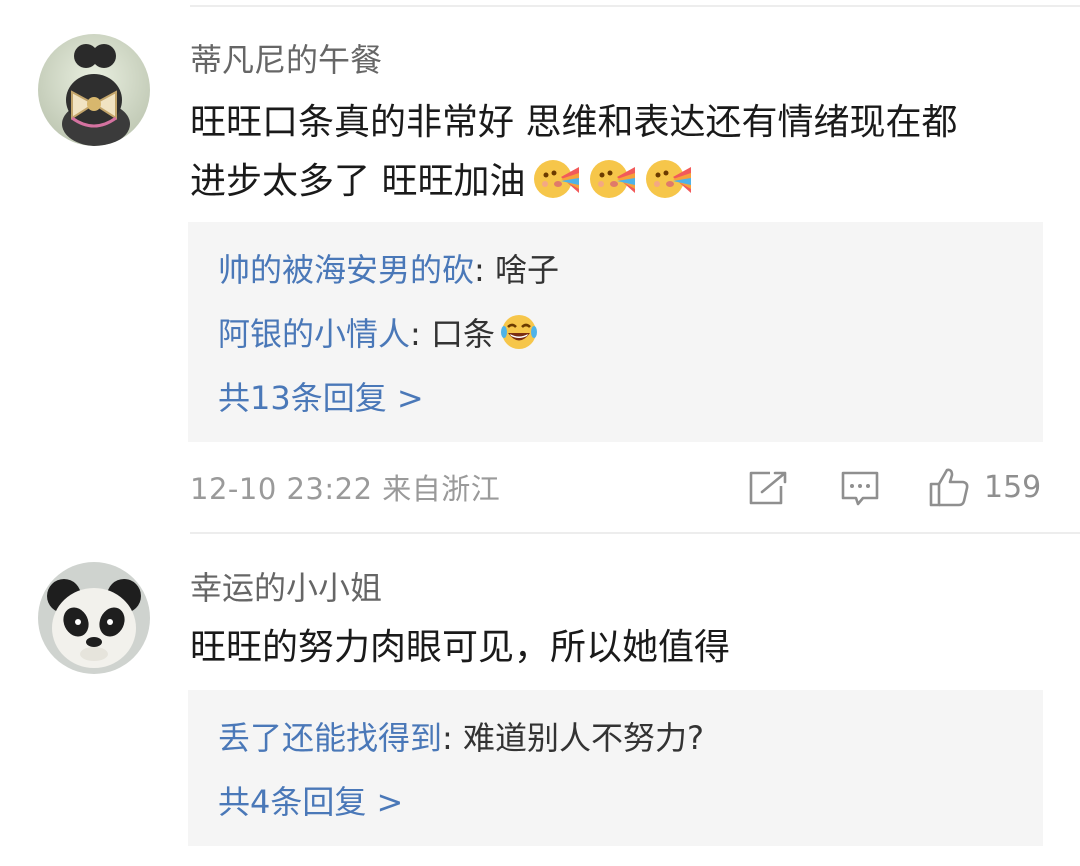  Describe the element at coordinates (462, 334) in the screenshot. I see `reply-text: 口条` at that location.